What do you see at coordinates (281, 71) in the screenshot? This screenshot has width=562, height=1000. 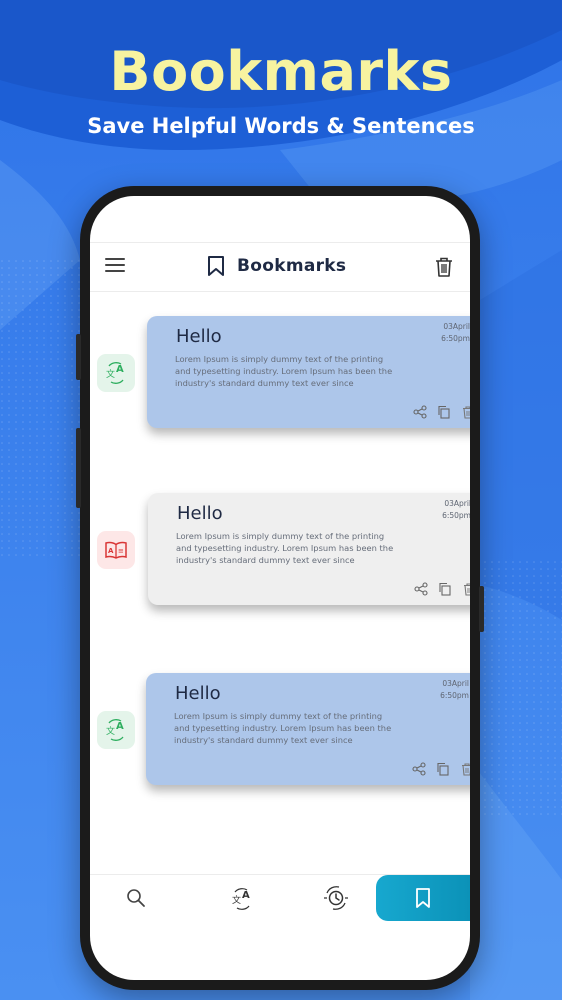 I see `promo-title: Bookmarks` at bounding box center [281, 71].